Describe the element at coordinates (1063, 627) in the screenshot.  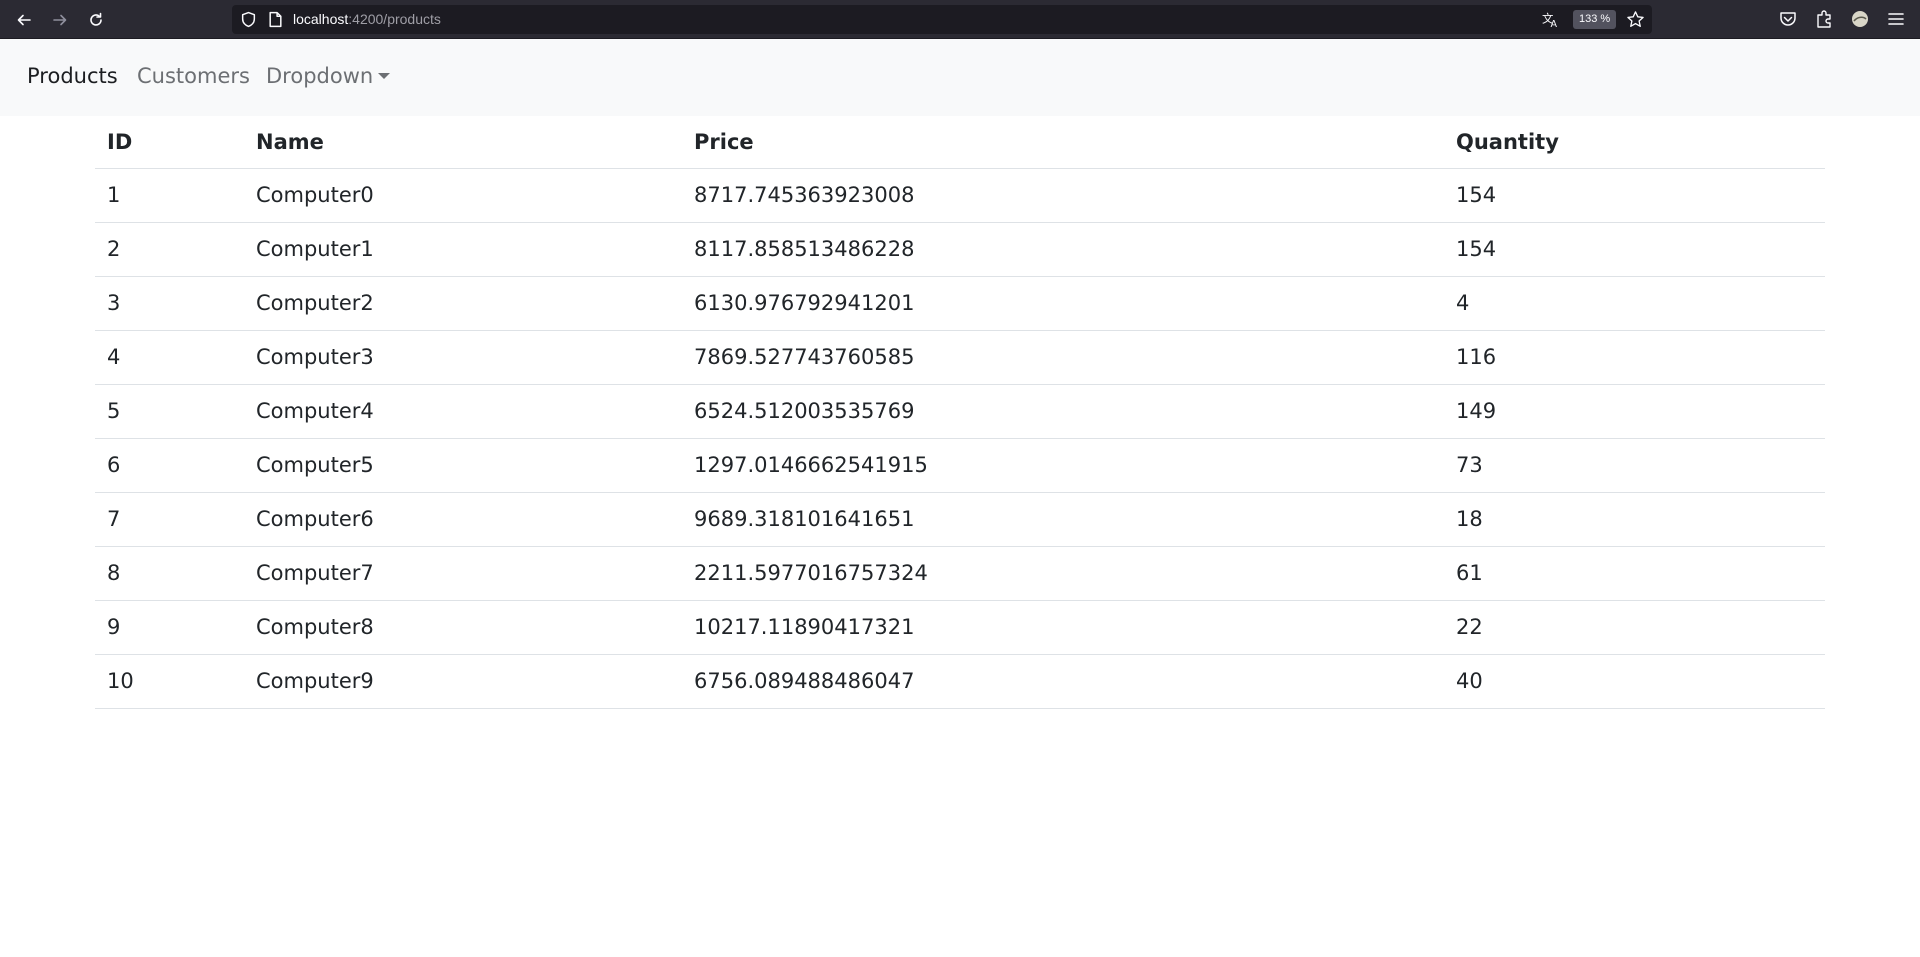
I see `cell-price: 10217.11890417321` at that location.